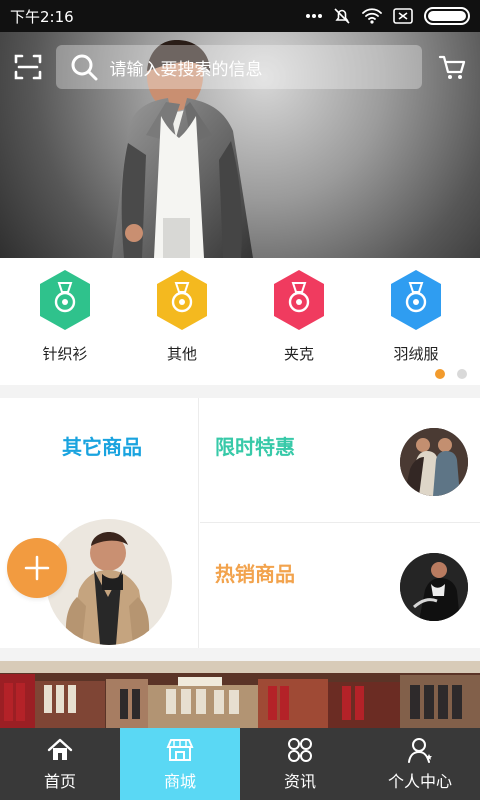 This screenshot has width=480, height=800. What do you see at coordinates (451, 374) in the screenshot?
I see `category-pager` at bounding box center [451, 374].